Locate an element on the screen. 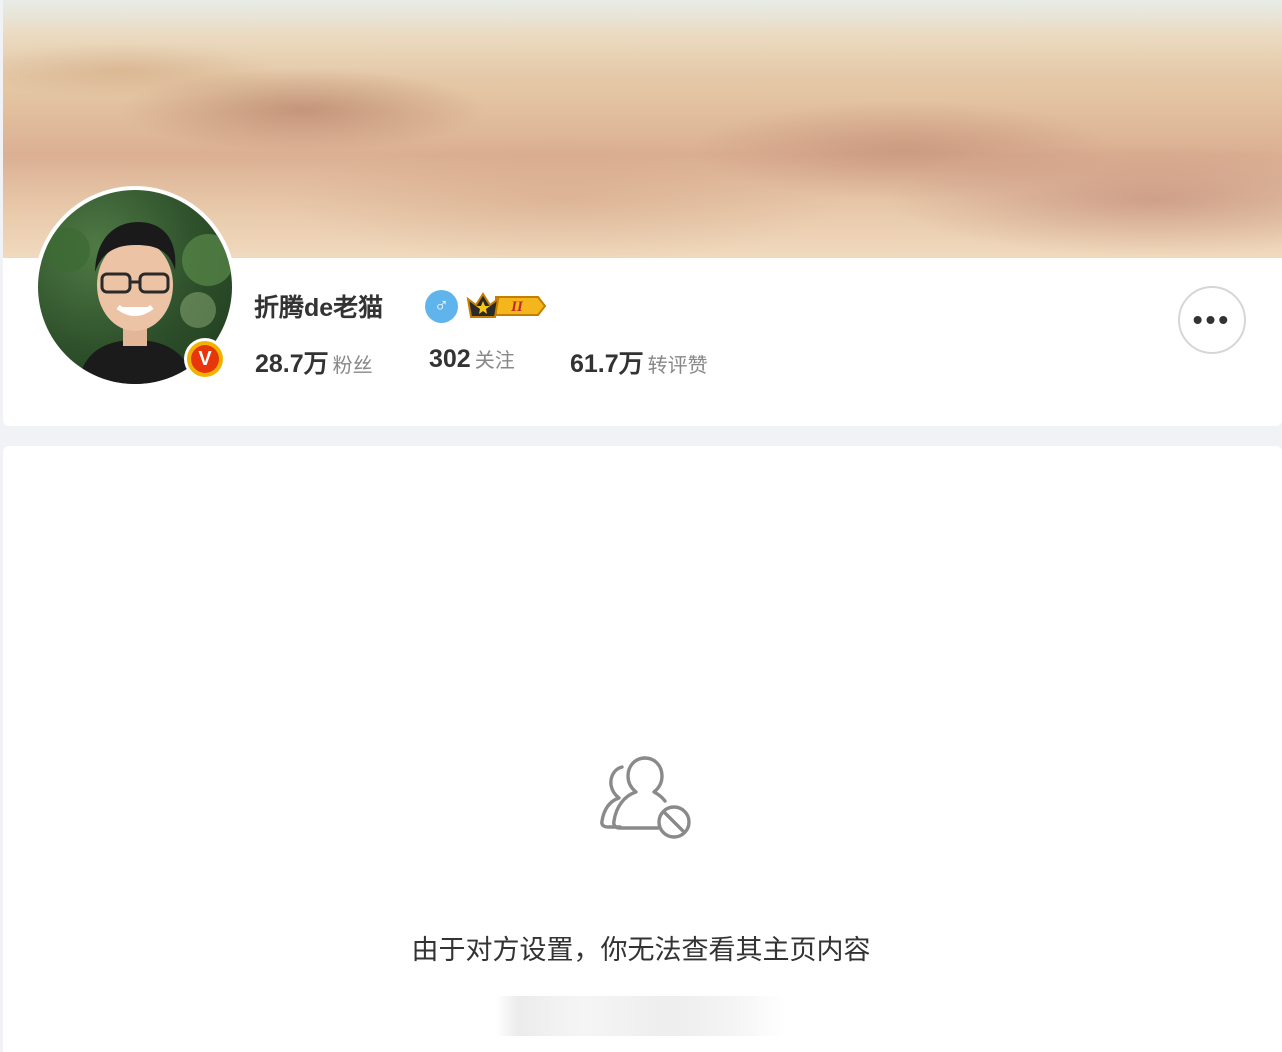  stat-reposts-likes: 61.7万 转评赞 is located at coordinates (639, 362).